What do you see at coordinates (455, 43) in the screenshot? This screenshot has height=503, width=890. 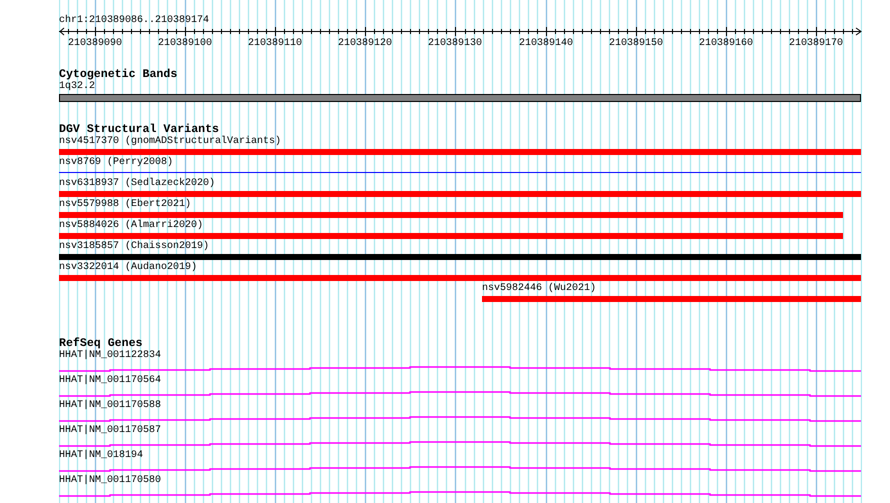 I see `ruler-label: 210389130` at bounding box center [455, 43].